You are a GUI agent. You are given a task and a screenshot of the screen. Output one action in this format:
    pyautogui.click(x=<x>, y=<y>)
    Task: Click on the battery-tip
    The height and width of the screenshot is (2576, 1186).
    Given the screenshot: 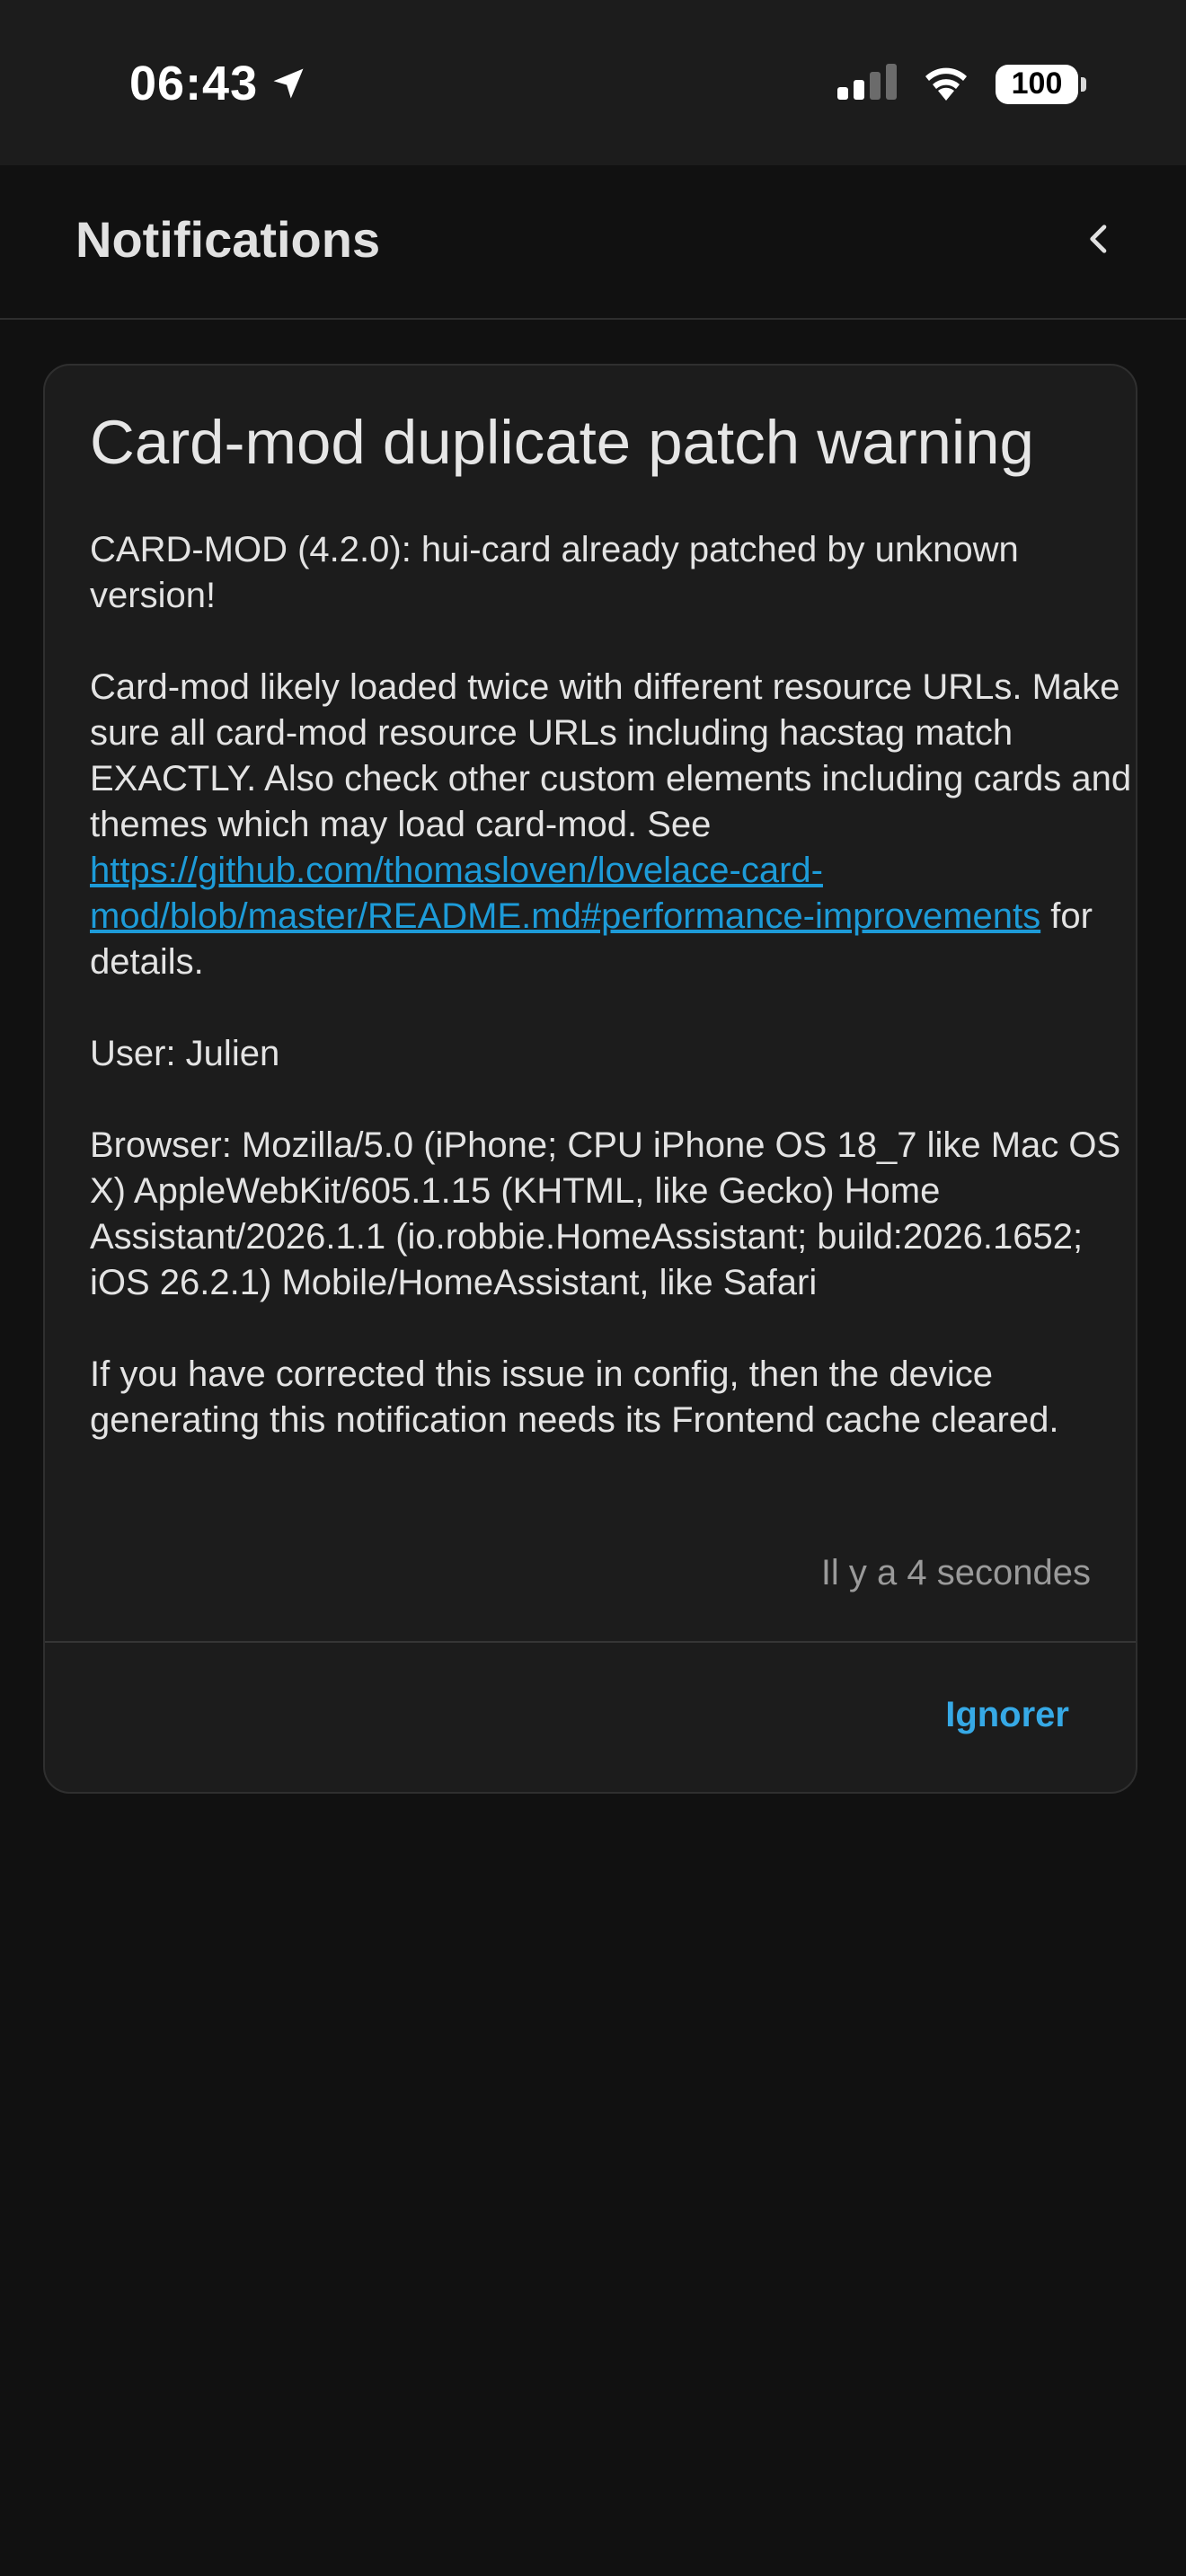 What is the action you would take?
    pyautogui.click(x=1083, y=84)
    